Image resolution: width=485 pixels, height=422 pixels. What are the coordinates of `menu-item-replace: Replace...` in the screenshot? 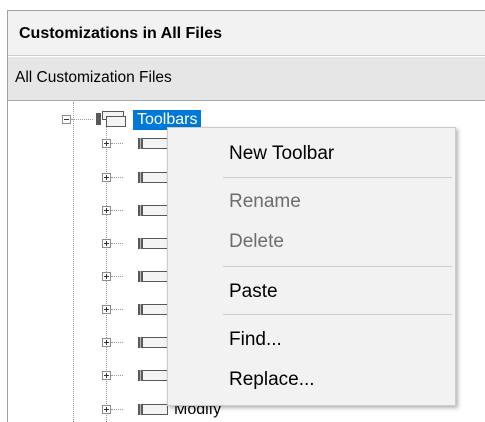 It's located at (311, 380).